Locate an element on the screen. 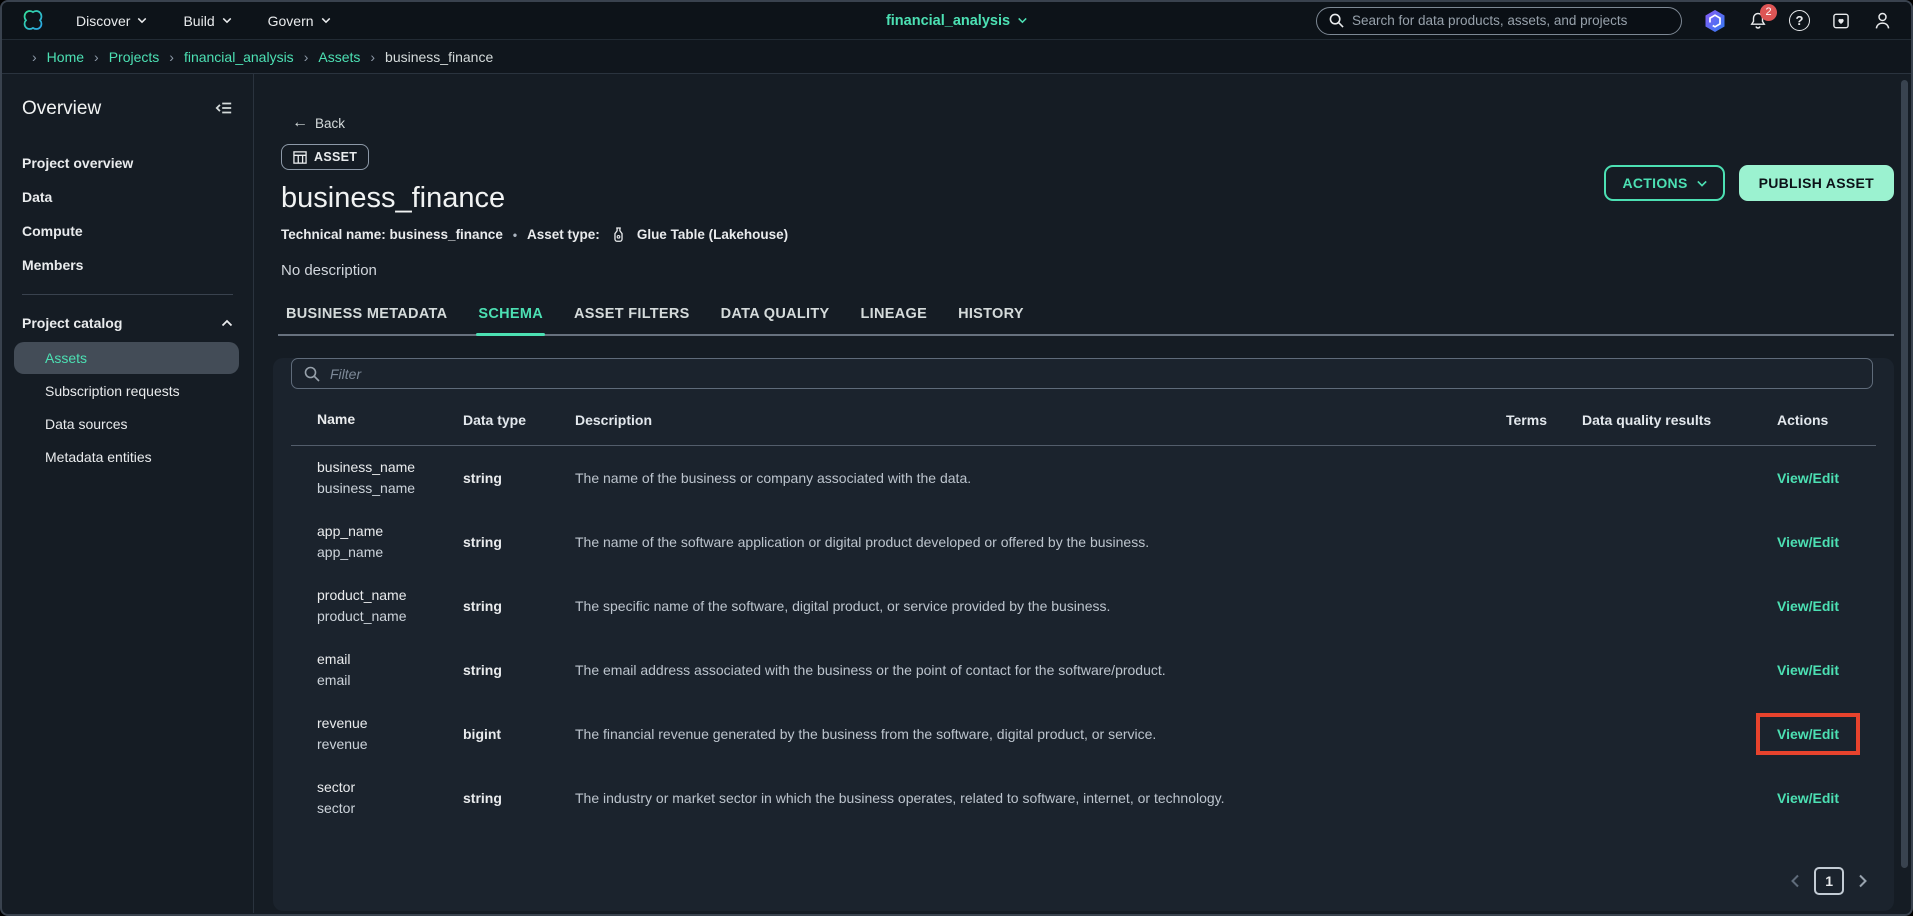  cell-name: email email is located at coordinates (334, 669).